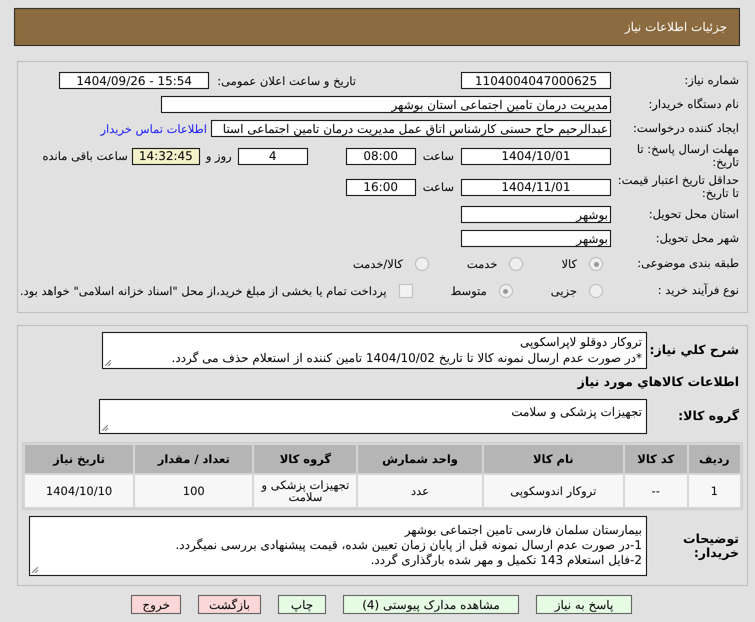 The width and height of the screenshot is (755, 622). What do you see at coordinates (688, 156) in the screenshot?
I see `field-label: مهلت ارسال پاسخ: تا تاریخ:` at bounding box center [688, 156].